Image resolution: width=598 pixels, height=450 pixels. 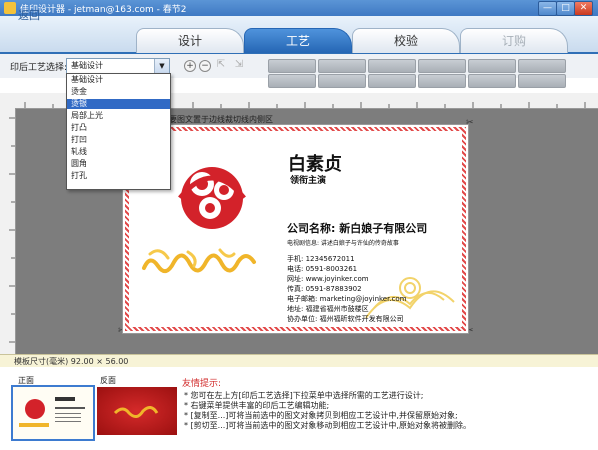 What do you see at coordinates (308, 179) in the screenshot?
I see `card-role: 领衔主演` at bounding box center [308, 179].